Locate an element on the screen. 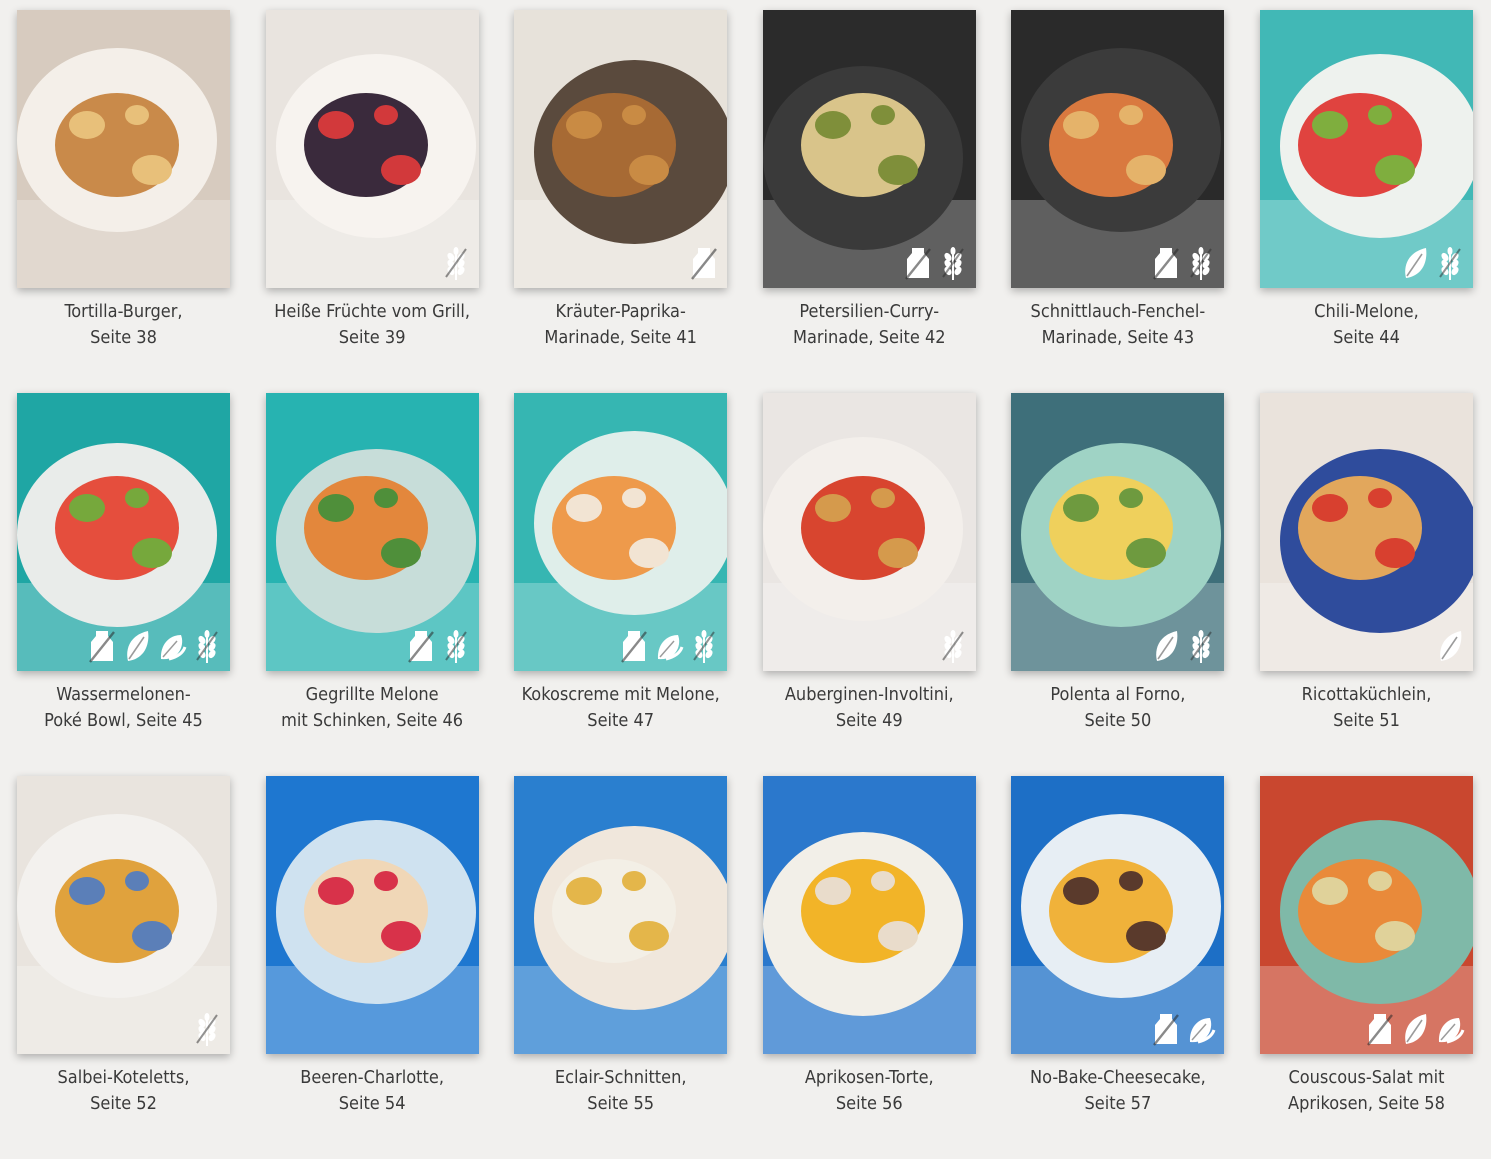  recipe-card-7: Wassermelonen- Poké Bowl, Seite 45 is located at coordinates (123, 584).